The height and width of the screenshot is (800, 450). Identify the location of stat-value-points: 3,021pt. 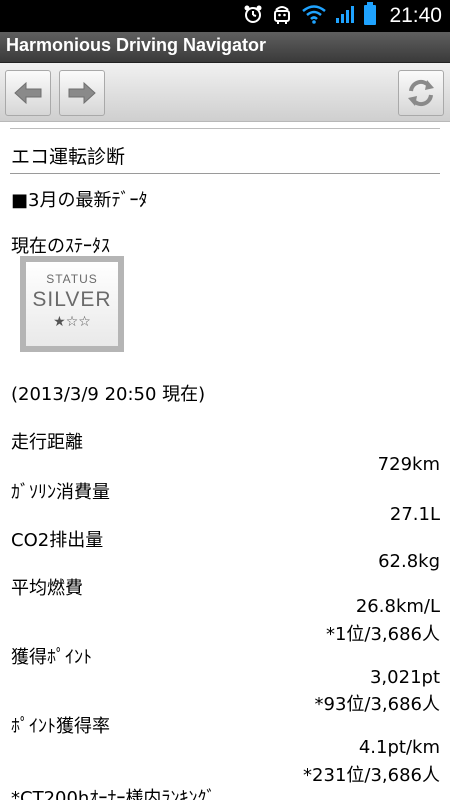
(404, 677).